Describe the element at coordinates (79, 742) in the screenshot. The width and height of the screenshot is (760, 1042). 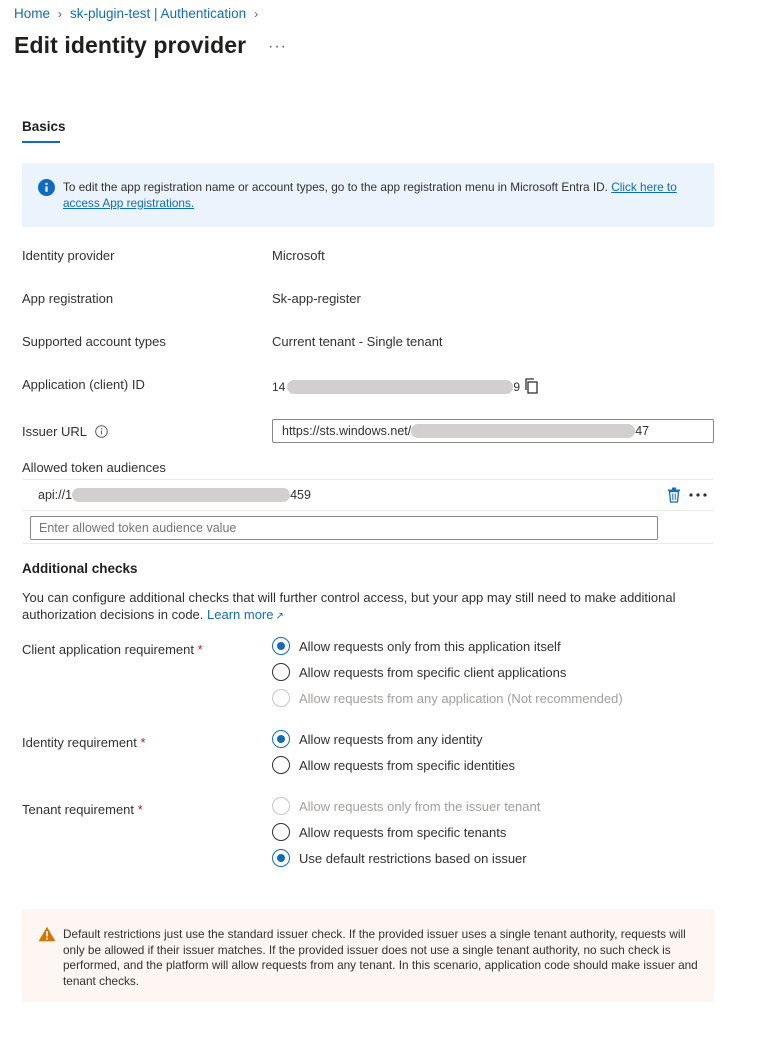
I see `identity-requirement-text: Identity requirement` at that location.